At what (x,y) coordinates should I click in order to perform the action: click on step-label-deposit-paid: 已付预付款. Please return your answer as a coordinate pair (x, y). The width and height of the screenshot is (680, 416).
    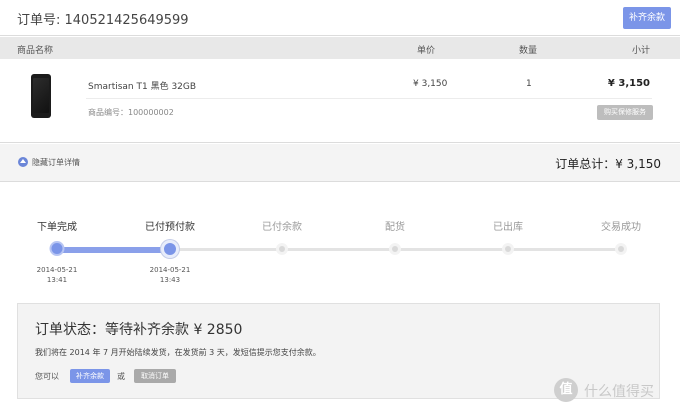
    Looking at the image, I should click on (170, 227).